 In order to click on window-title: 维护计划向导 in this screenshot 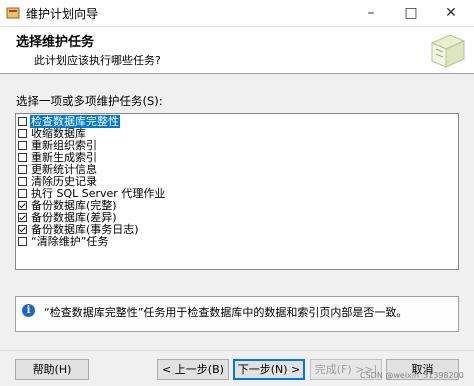, I will do `click(62, 14)`.